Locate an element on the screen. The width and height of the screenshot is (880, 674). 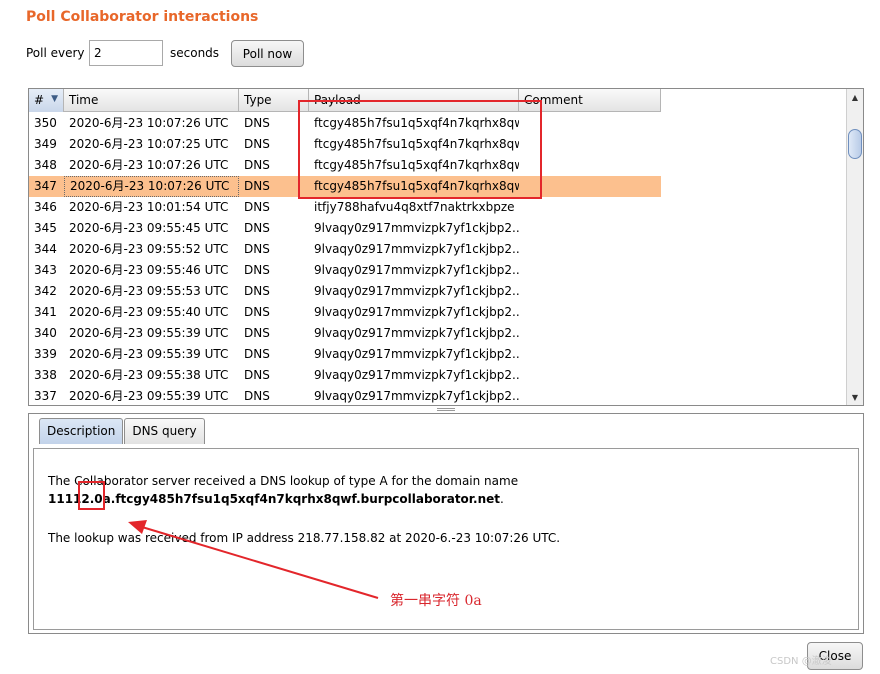
annotation-arrow-icon is located at coordinates (253, 559).